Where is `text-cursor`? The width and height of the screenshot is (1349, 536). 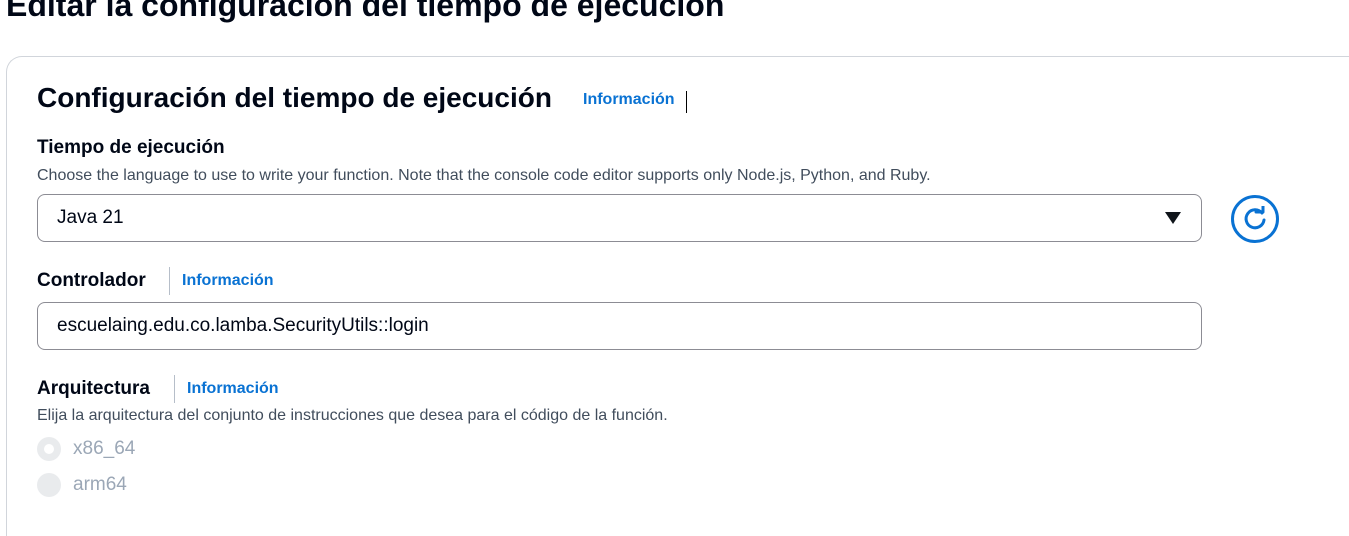
text-cursor is located at coordinates (686, 102).